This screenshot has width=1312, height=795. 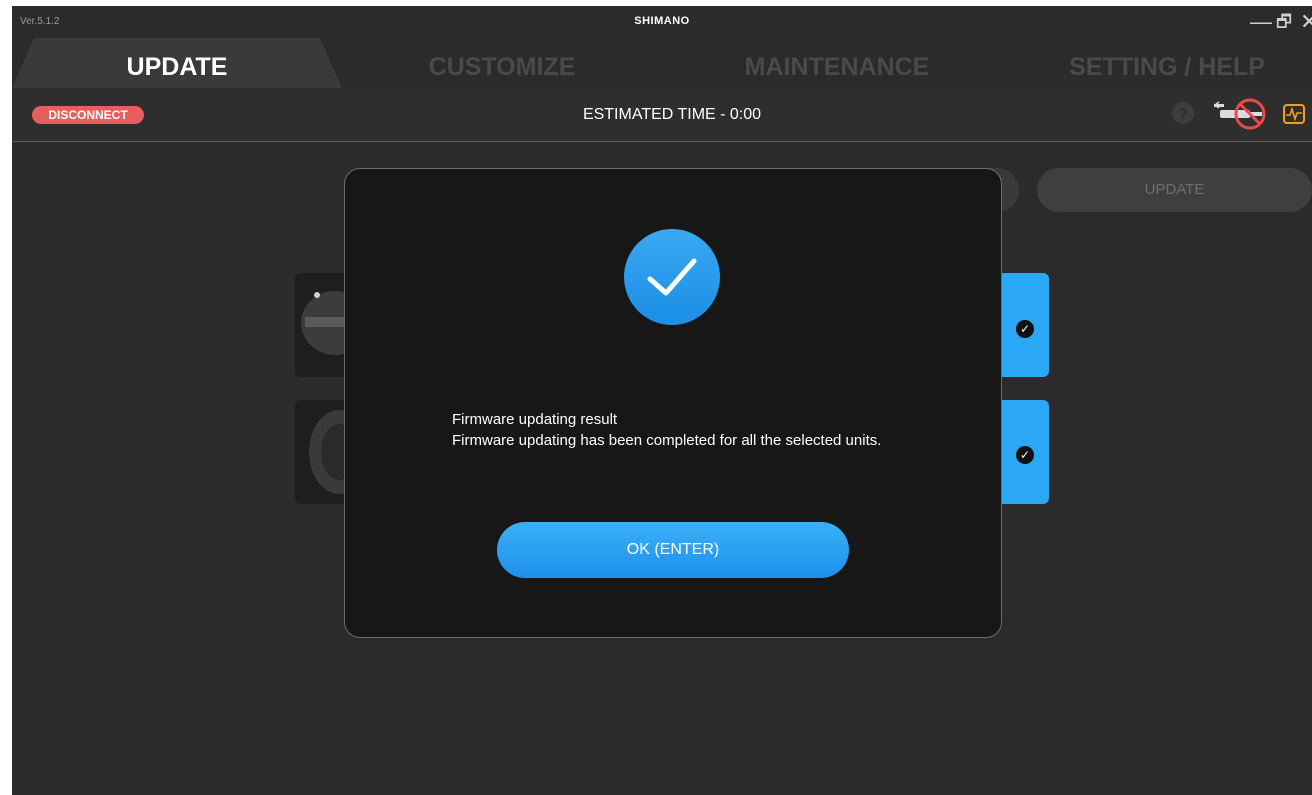 I want to click on status-toolbar: DISCONNECT ESTIMATED TIME - 0:00 ?, so click(x=662, y=115).